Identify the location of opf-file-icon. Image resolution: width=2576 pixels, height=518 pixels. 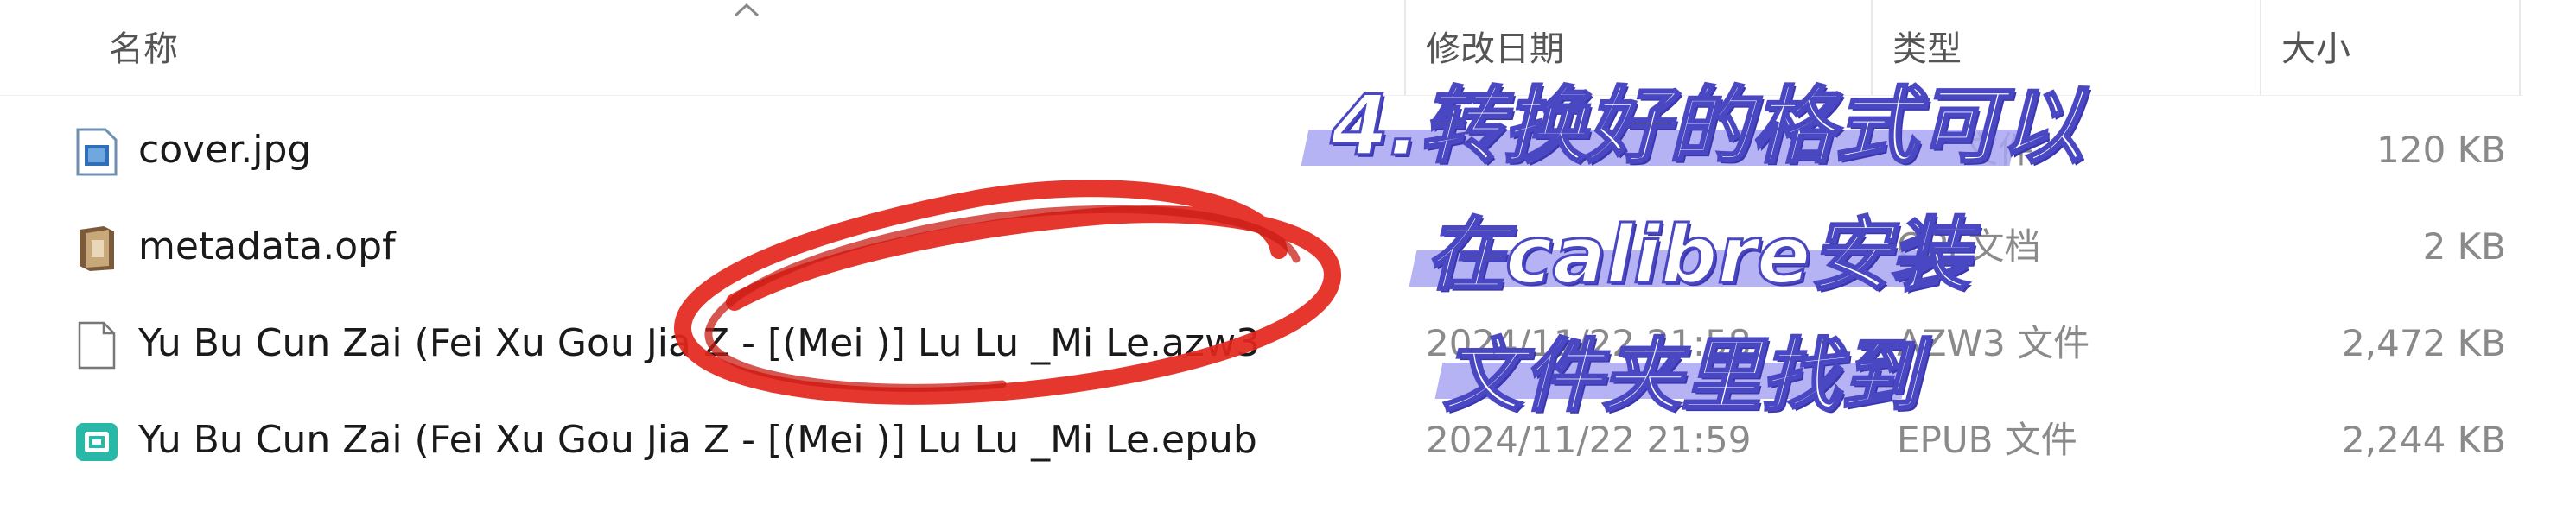
(97, 248).